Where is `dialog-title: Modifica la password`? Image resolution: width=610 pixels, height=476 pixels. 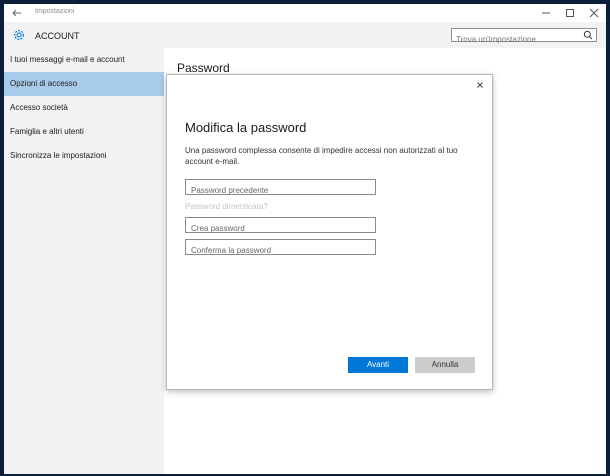 dialog-title: Modifica la password is located at coordinates (246, 127).